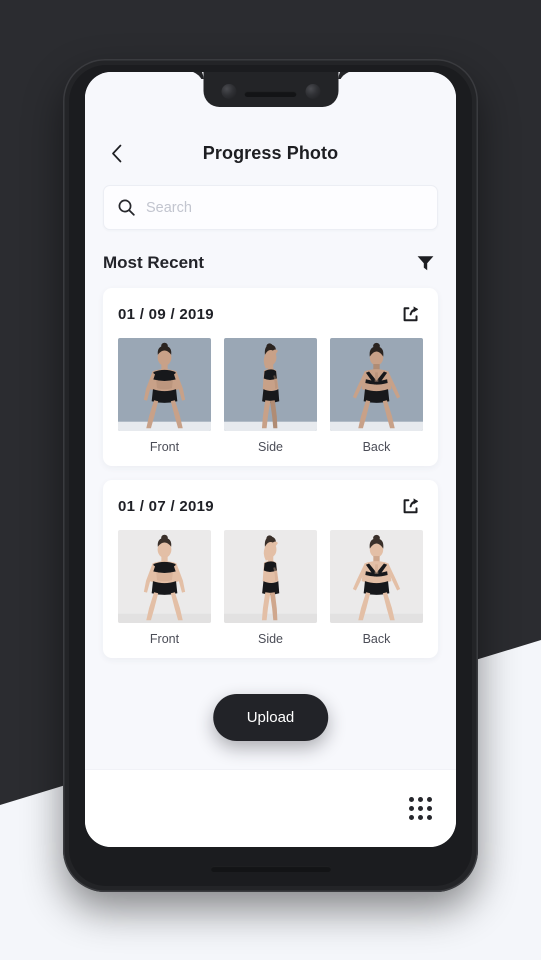 This screenshot has height=960, width=541. Describe the element at coordinates (270, 314) in the screenshot. I see `photo-card-header: 01 / 09 / 2019` at that location.